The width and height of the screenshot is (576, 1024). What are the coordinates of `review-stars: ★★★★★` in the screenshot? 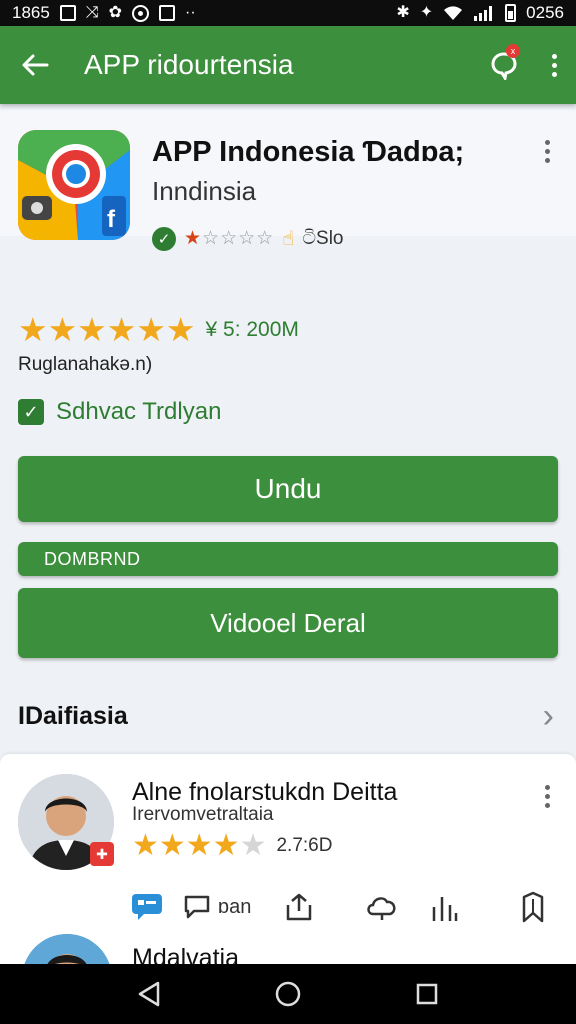 It's located at (199, 845).